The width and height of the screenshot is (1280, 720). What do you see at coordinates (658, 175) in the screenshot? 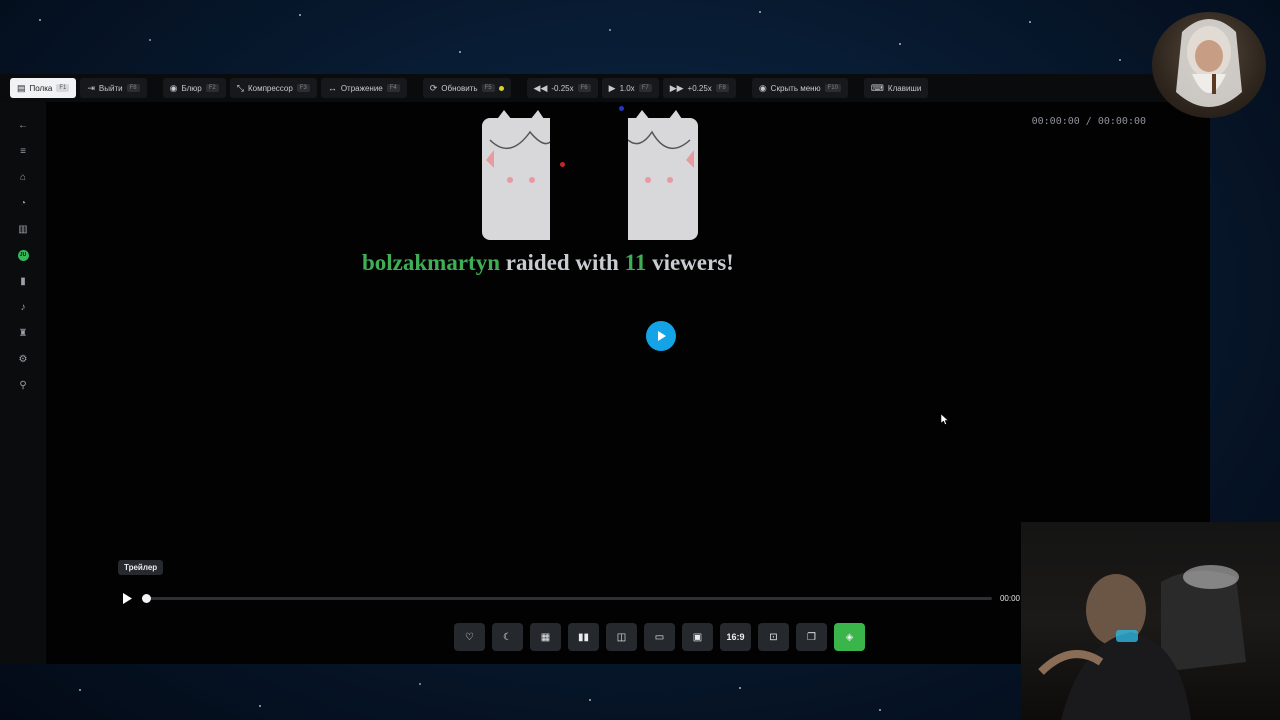
I see `cat-illustration-right` at bounding box center [658, 175].